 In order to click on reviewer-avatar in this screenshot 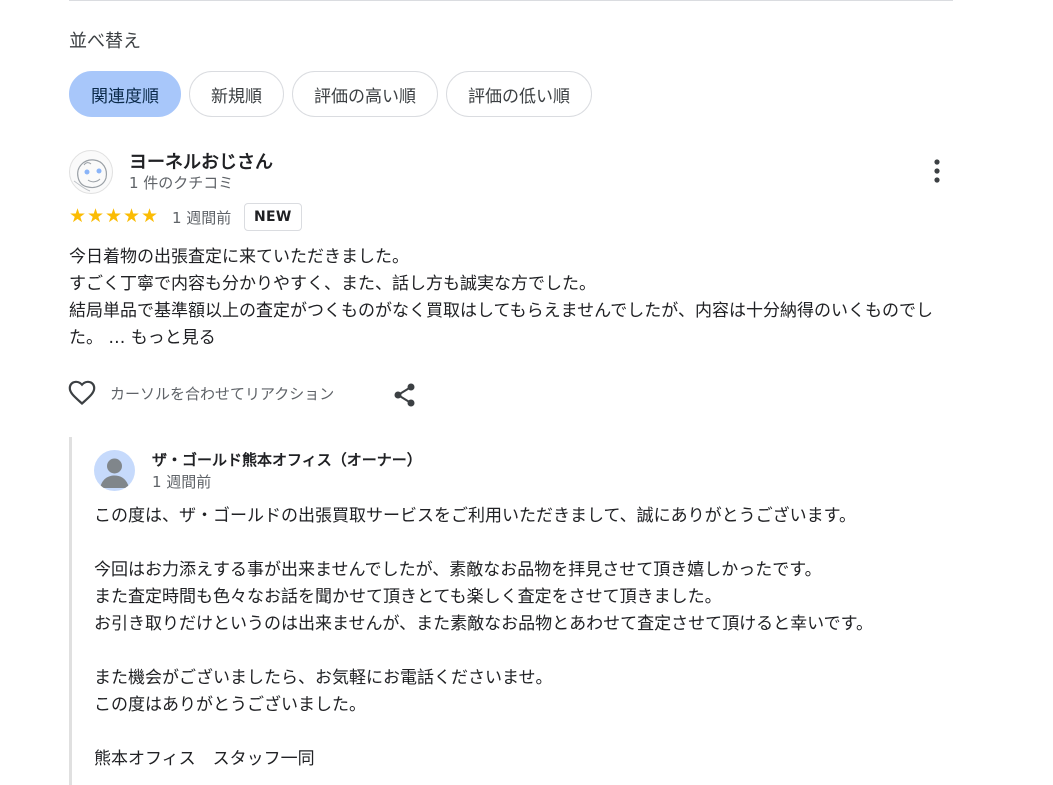, I will do `click(91, 172)`.